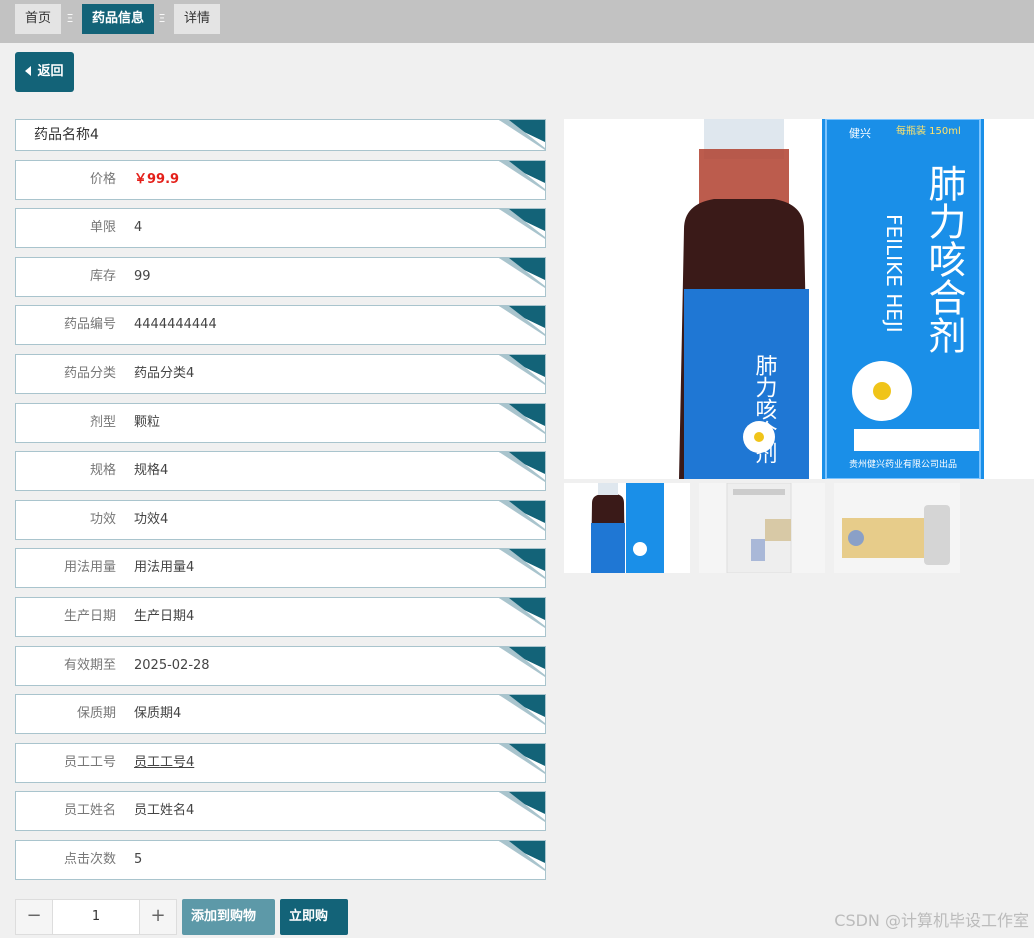 The image size is (1034, 938). What do you see at coordinates (197, 19) in the screenshot?
I see `breadcrumb-detail: 详情` at bounding box center [197, 19].